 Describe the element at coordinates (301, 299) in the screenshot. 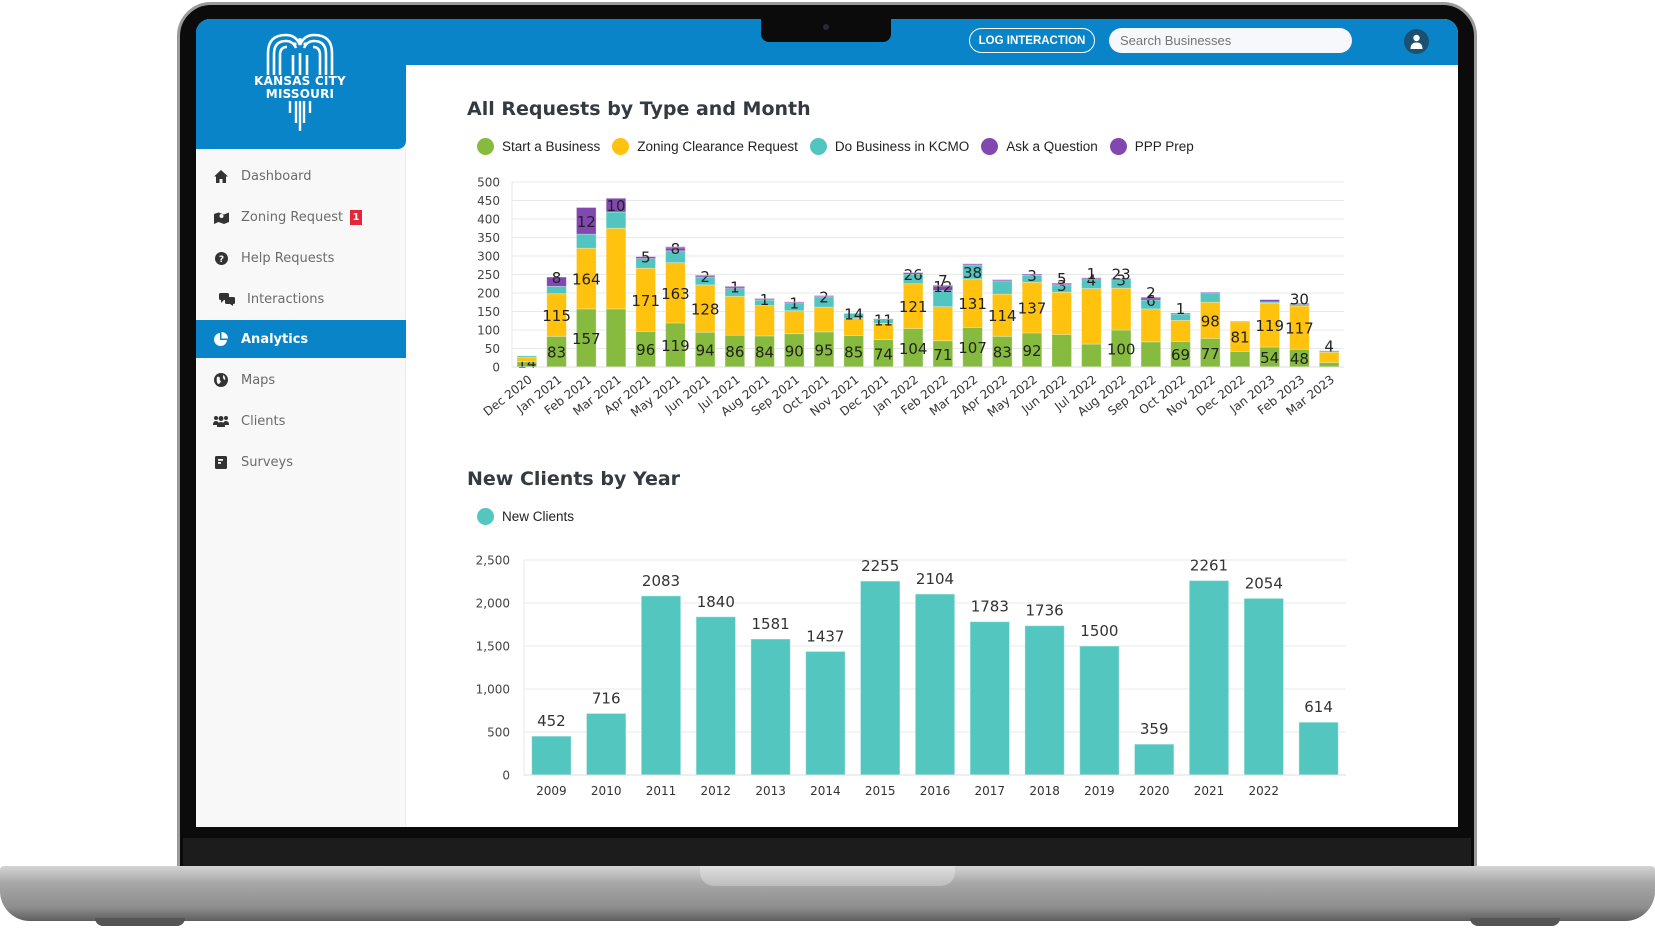

I see `sidebar-item-interactions: Interactions` at that location.